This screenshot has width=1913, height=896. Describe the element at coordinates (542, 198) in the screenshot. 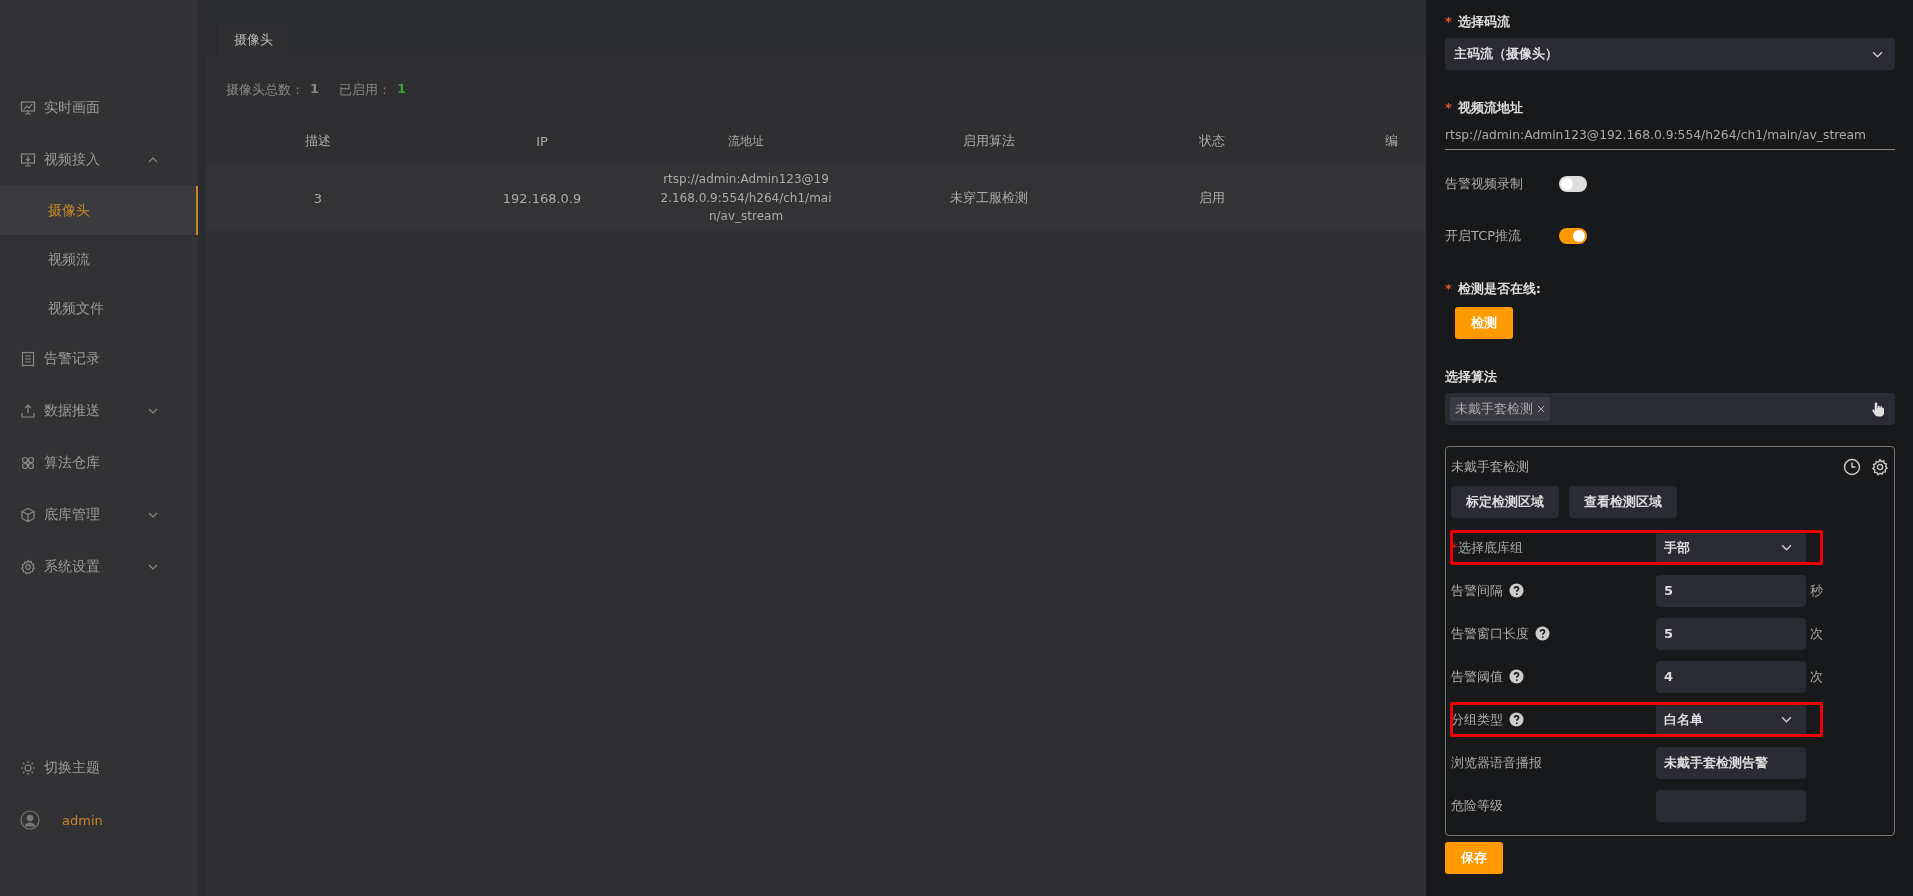

I see `table-cell: 192.168.0.9` at that location.